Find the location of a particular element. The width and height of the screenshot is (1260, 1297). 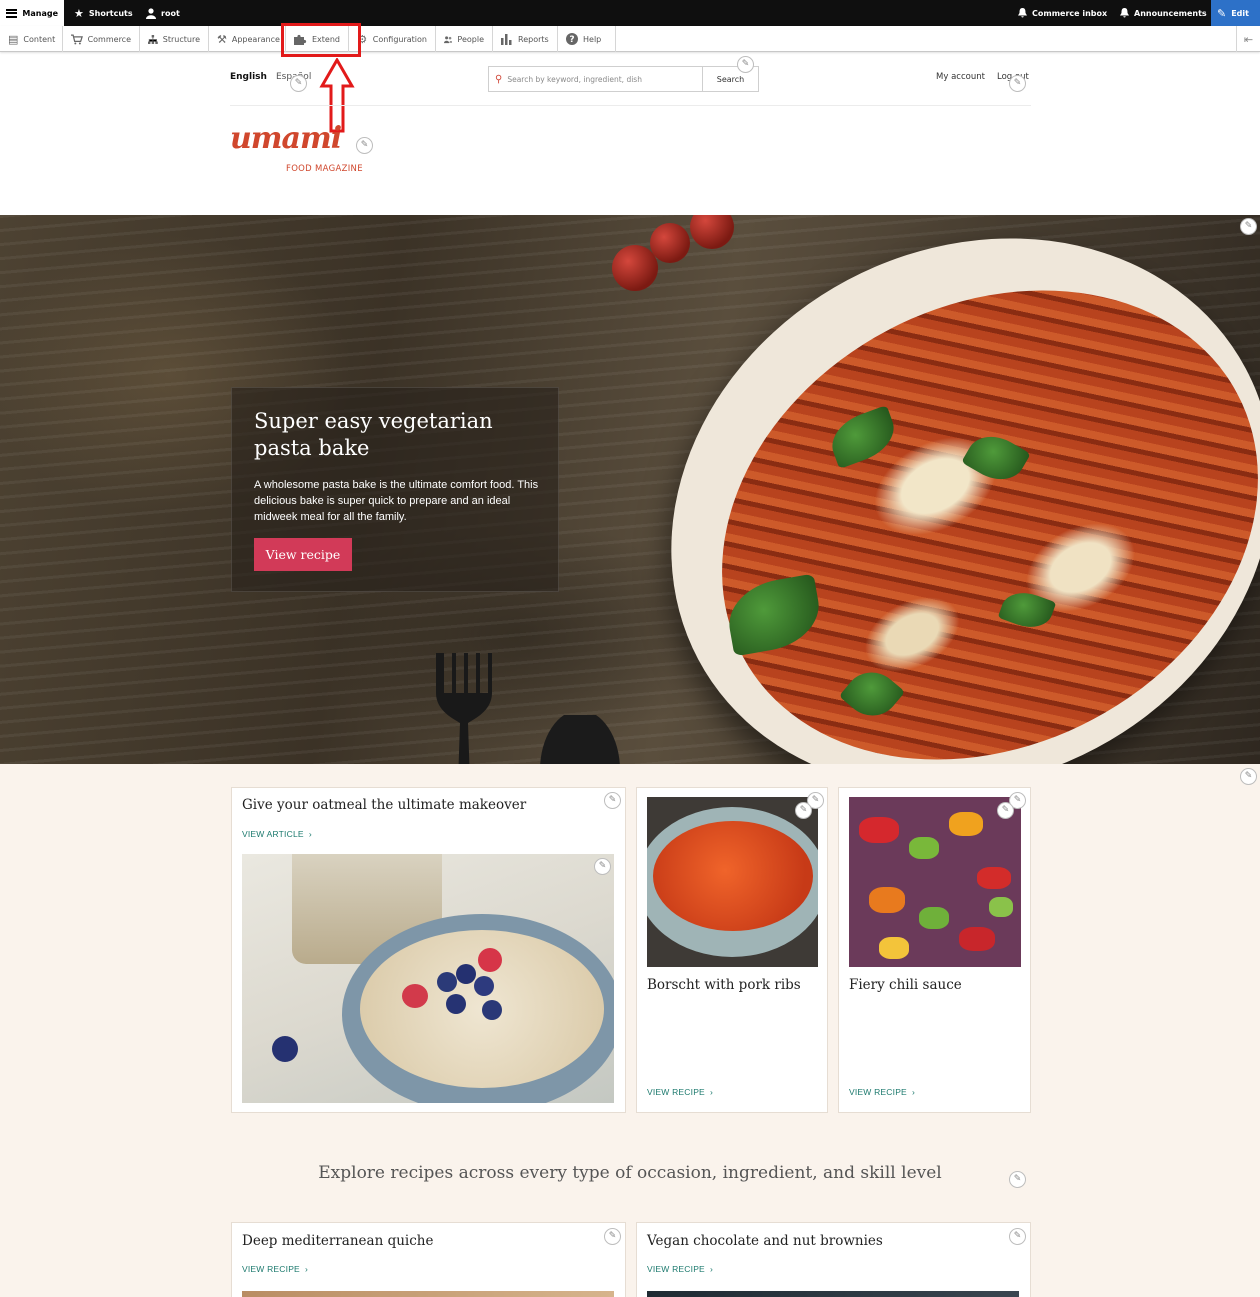

tab-extend: Extend is located at coordinates (317, 39).